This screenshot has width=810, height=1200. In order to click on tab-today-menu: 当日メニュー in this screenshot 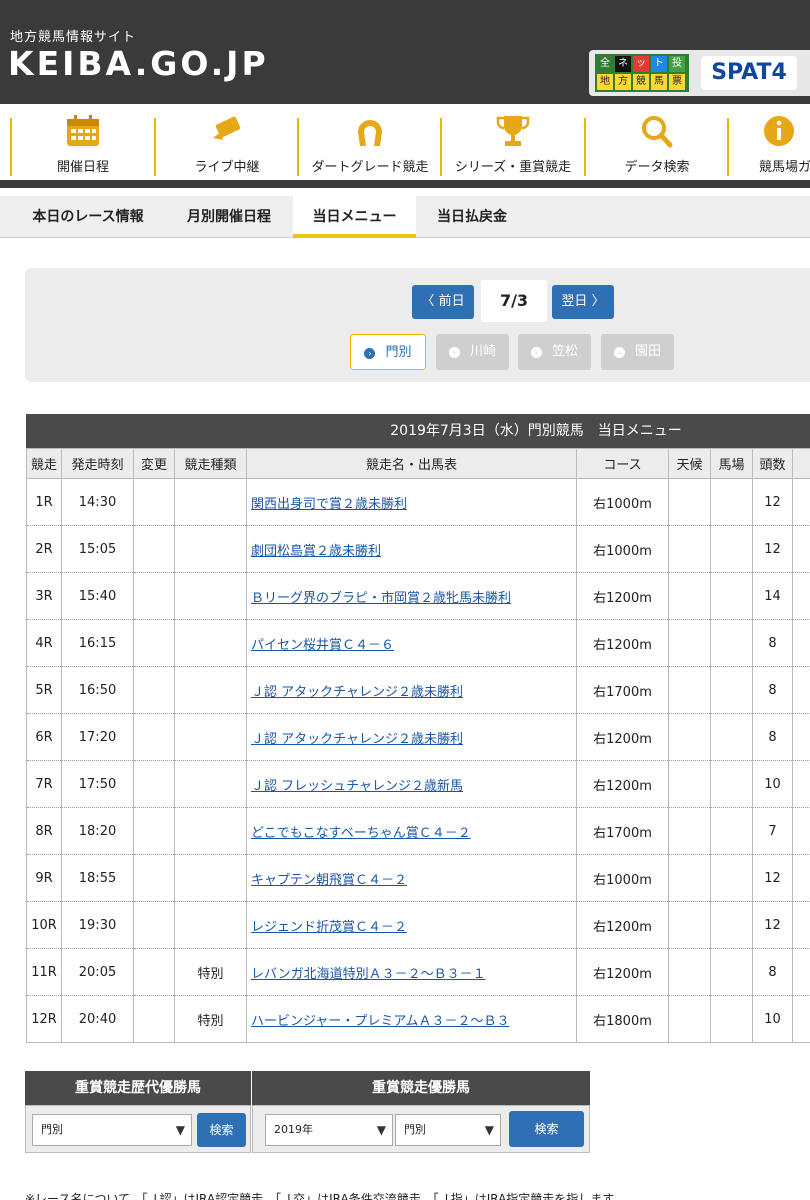, I will do `click(354, 217)`.